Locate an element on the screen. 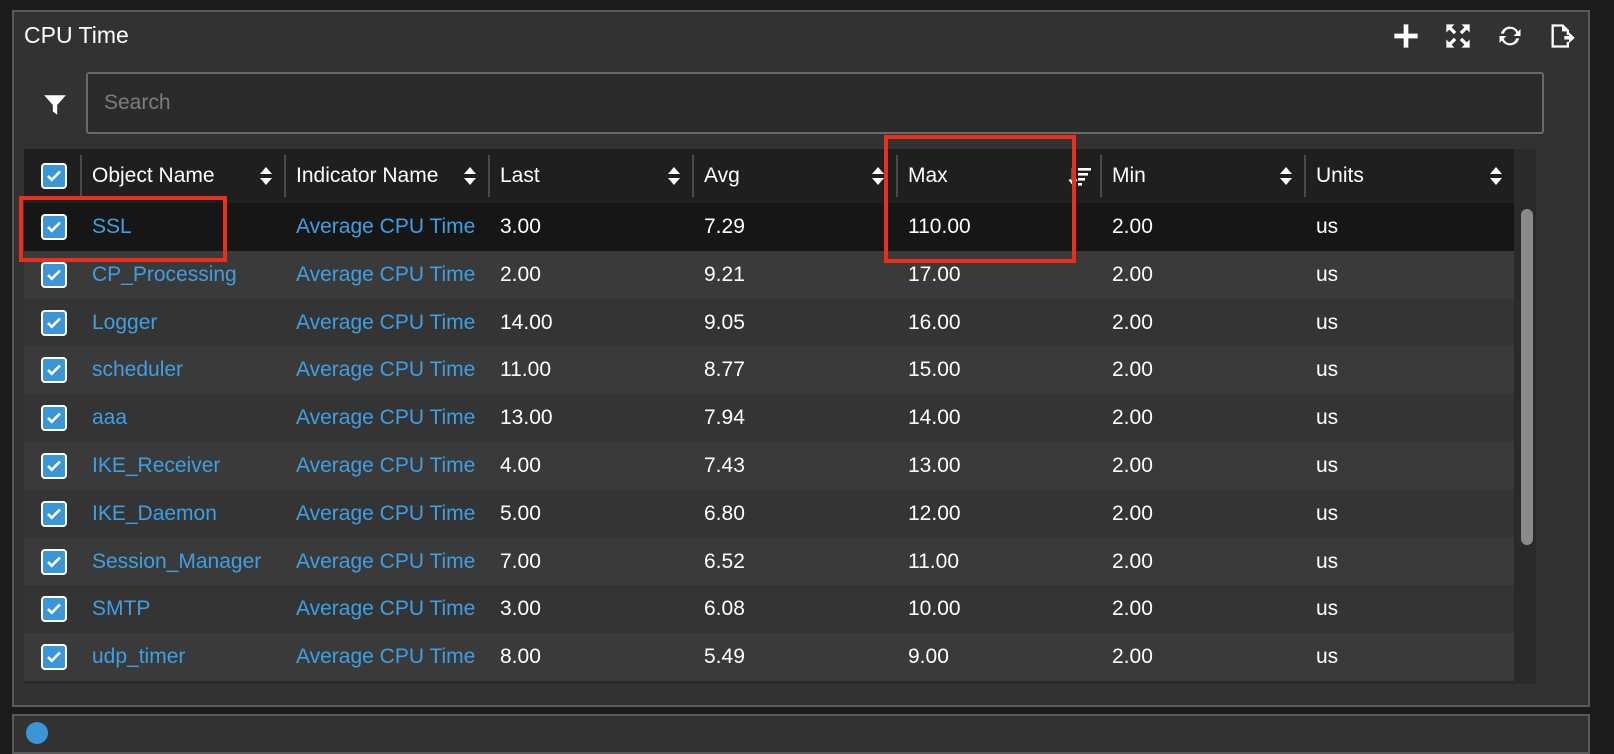  column-header-avg: Avg is located at coordinates (794, 176).